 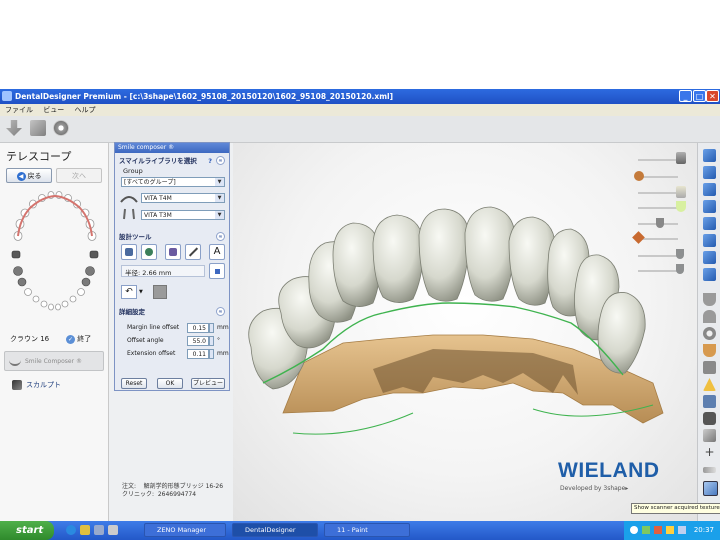 What do you see at coordinates (208, 383) in the screenshot?
I see `preview-button: プレビュー` at bounding box center [208, 383].